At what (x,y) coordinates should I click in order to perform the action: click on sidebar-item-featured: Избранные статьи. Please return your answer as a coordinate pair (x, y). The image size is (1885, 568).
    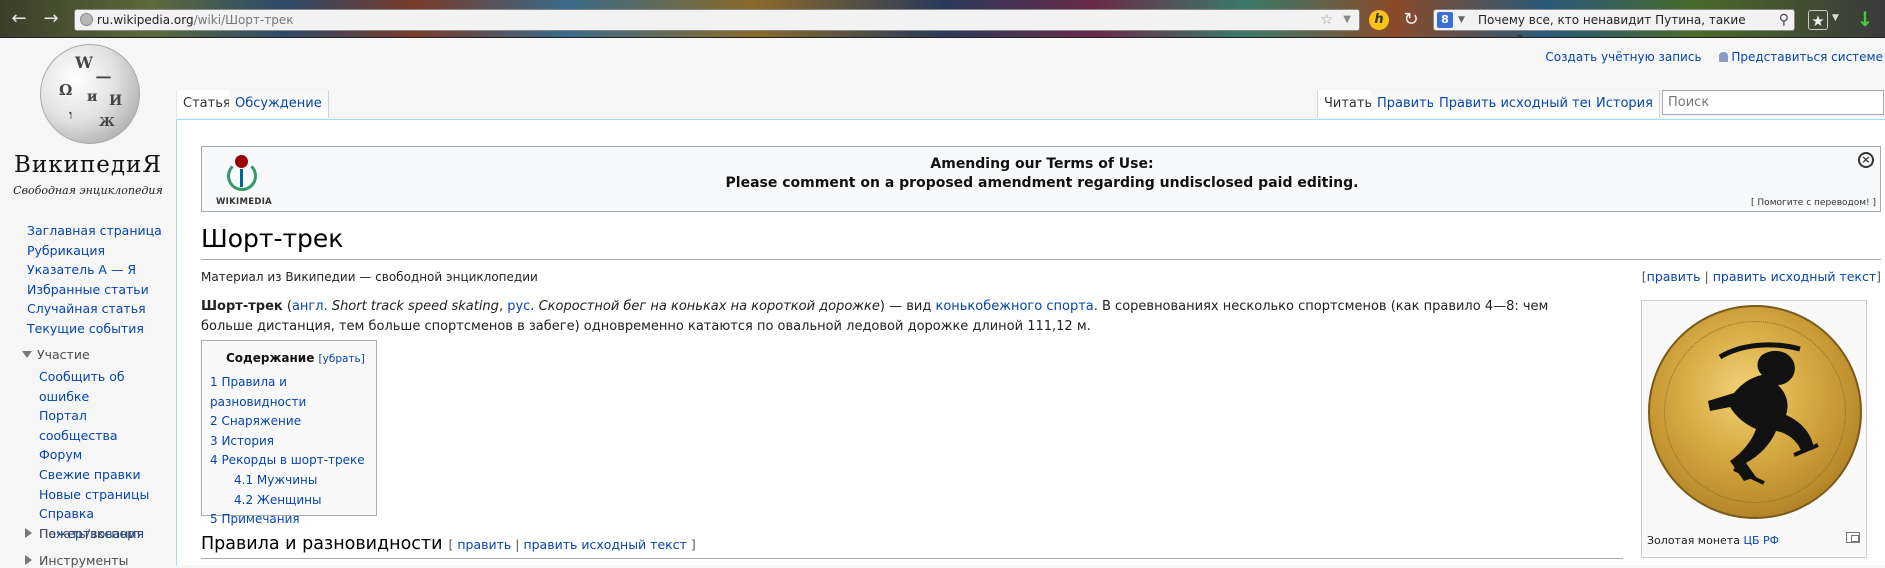
    Looking at the image, I should click on (94, 290).